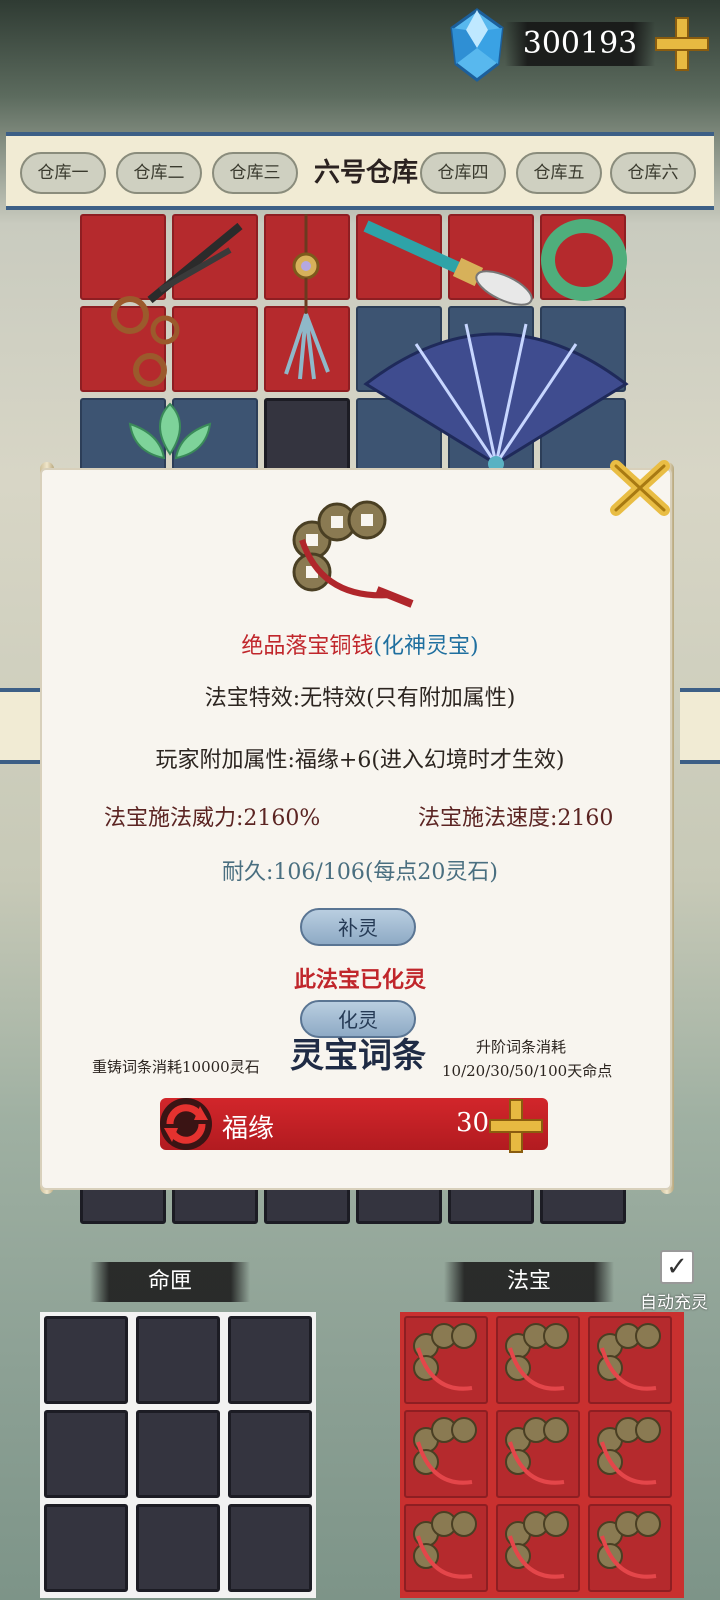  Describe the element at coordinates (360, 872) in the screenshot. I see `item-durability: 耐久:106/106(每点20灵石)` at that location.